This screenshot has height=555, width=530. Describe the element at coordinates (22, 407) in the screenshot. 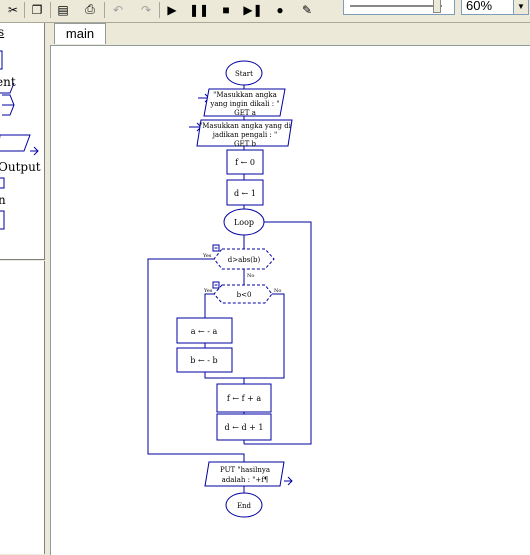

I see `variables-panel` at that location.